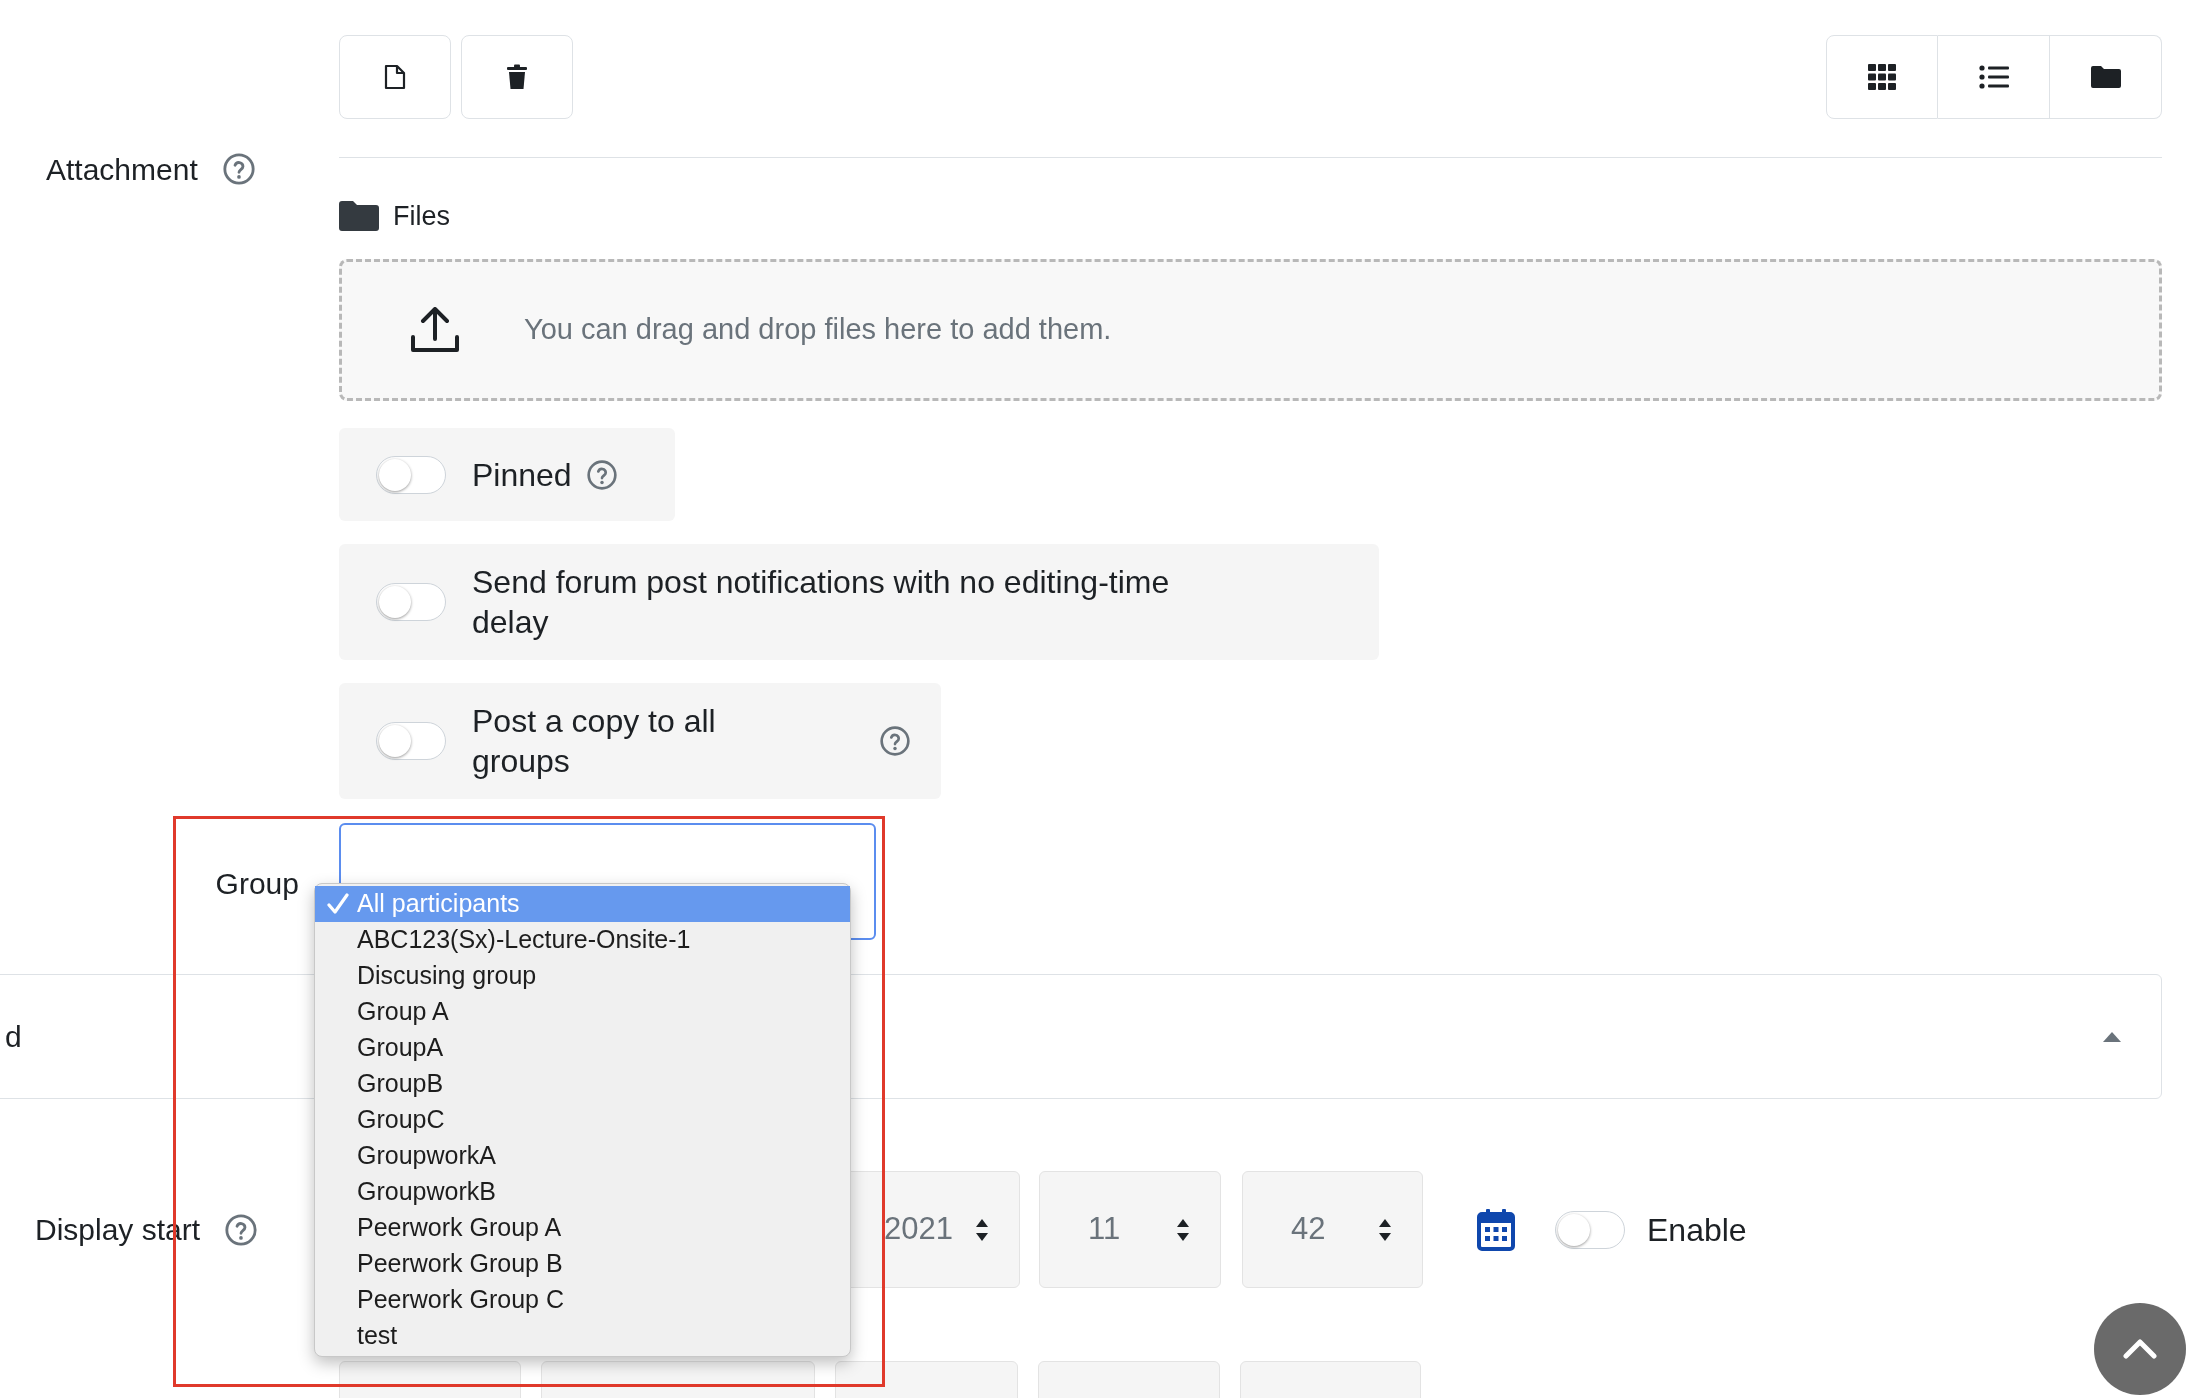 This screenshot has height=1398, width=2190. I want to click on dropdown-option: Group A, so click(582, 1012).